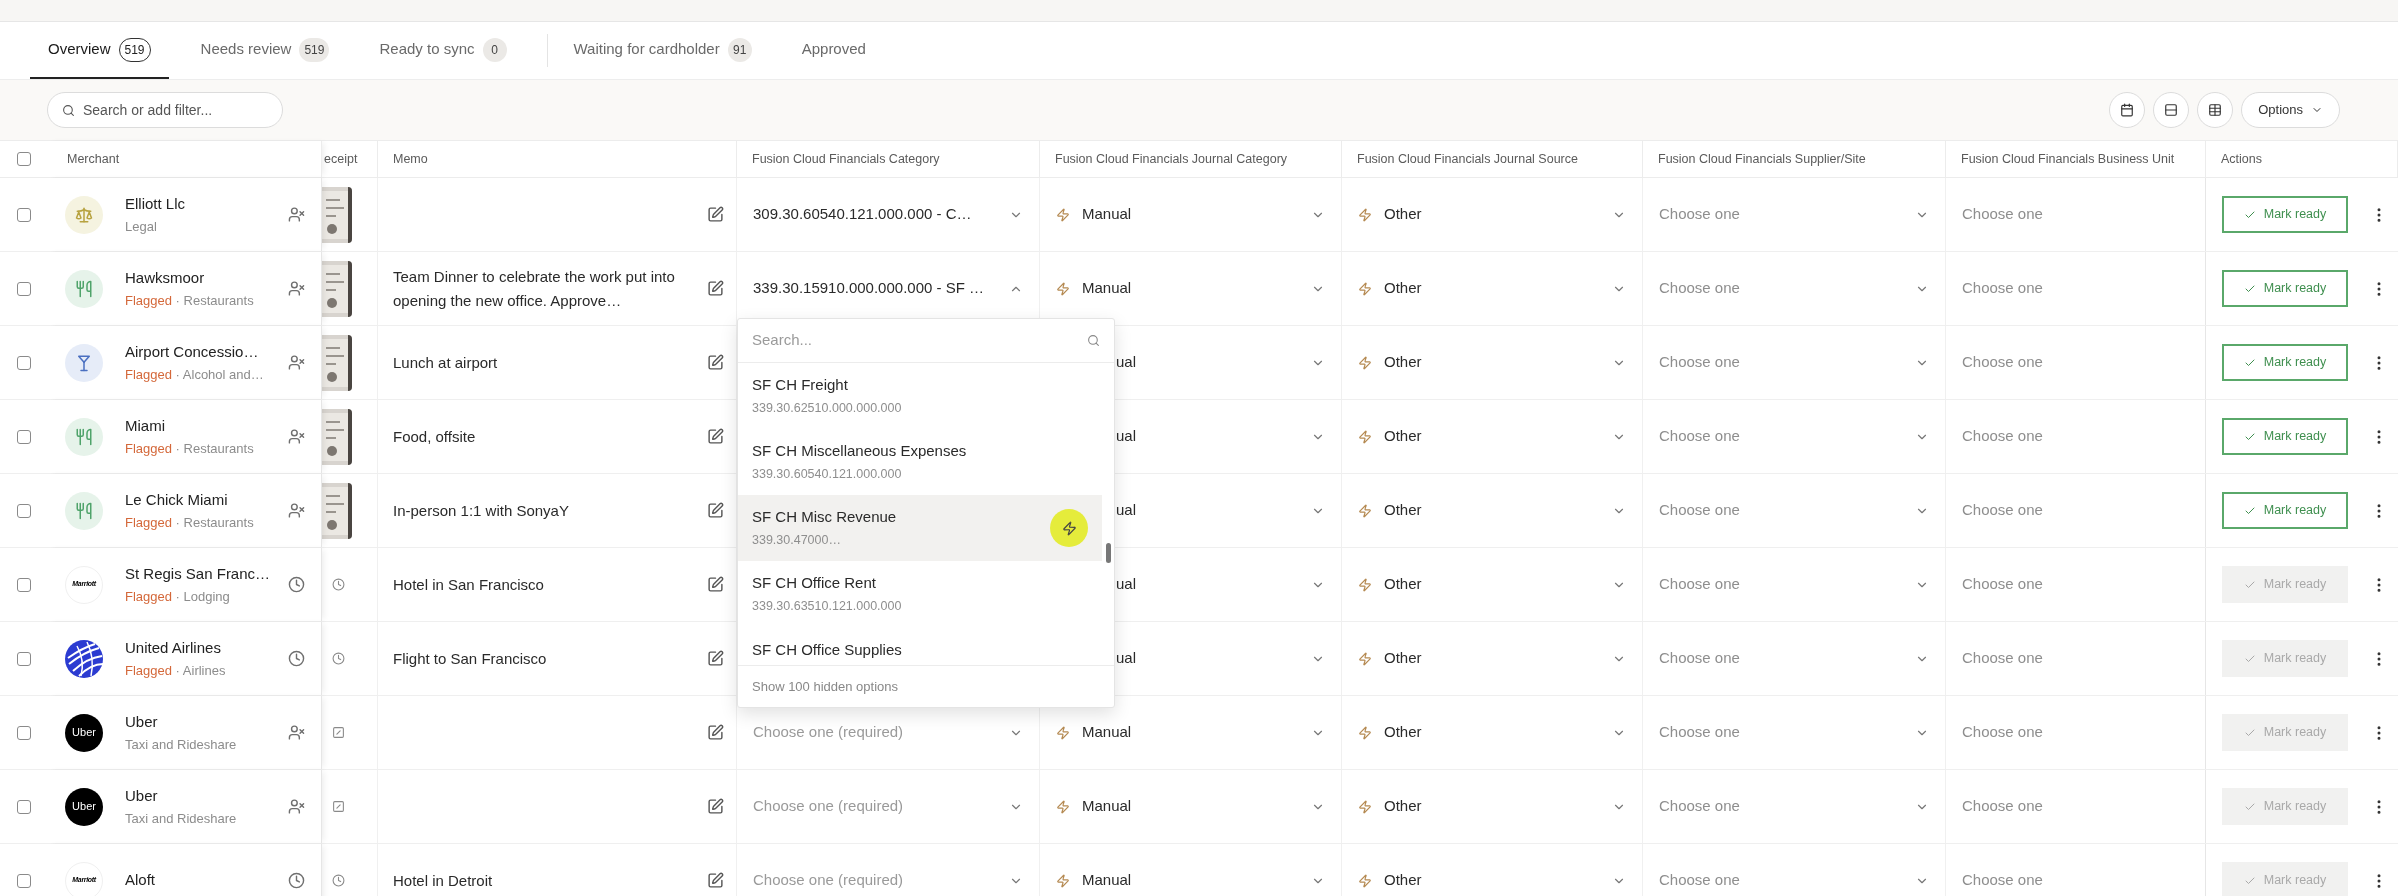 Image resolution: width=2398 pixels, height=896 pixels. What do you see at coordinates (23, 159) in the screenshot?
I see `select-all-checkbox` at bounding box center [23, 159].